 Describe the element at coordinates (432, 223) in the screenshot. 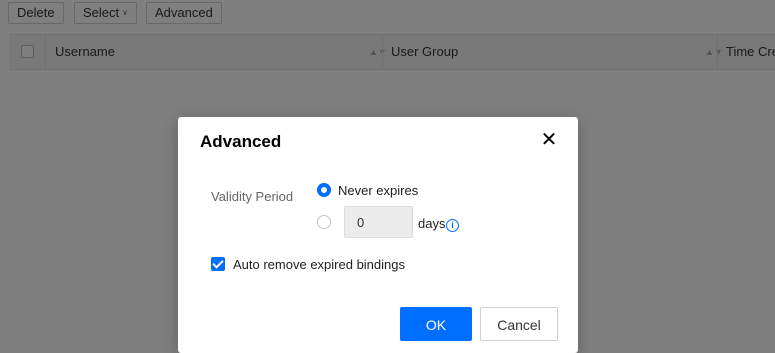

I see `days-unit-label: days` at that location.